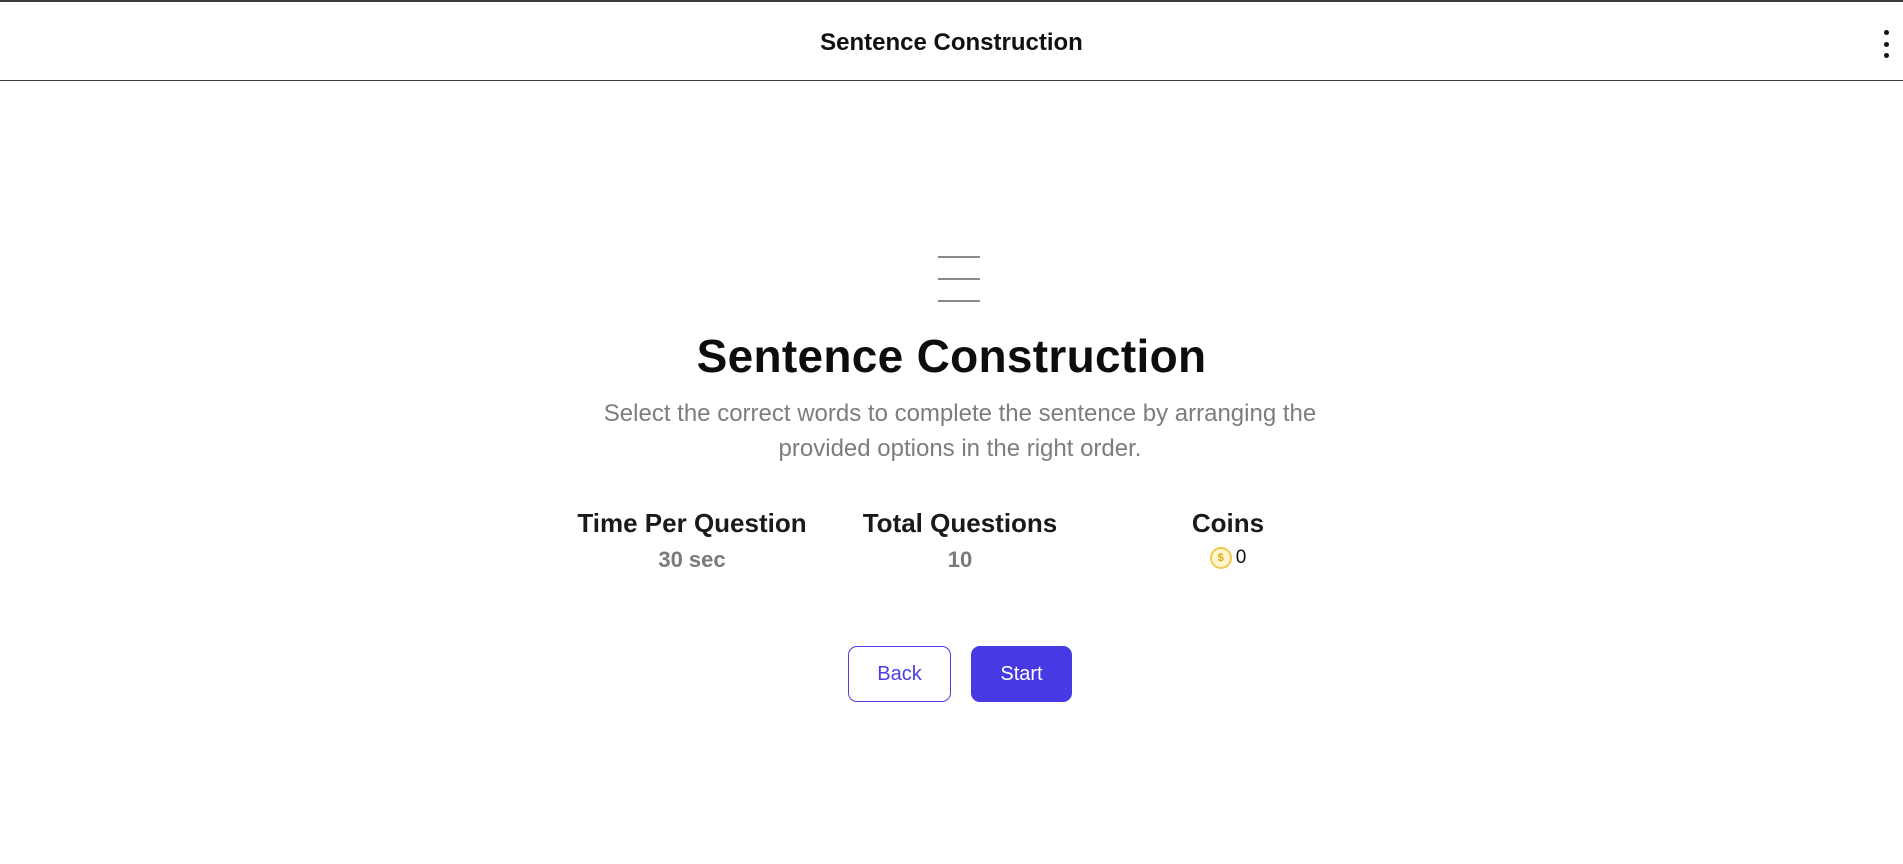 The image size is (1903, 864). I want to click on stat-value: 10, so click(960, 559).